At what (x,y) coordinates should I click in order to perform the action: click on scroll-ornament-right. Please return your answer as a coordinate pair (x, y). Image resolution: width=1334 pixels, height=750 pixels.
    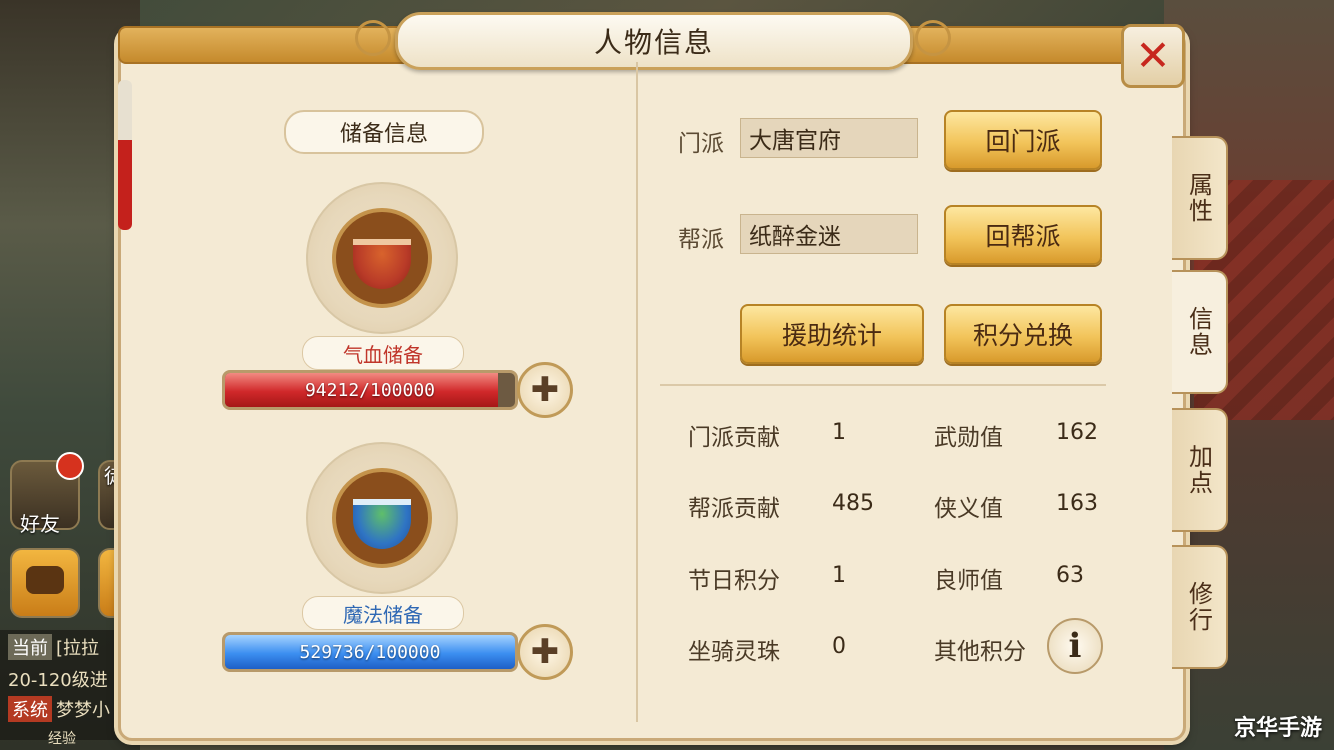
    Looking at the image, I should click on (933, 38).